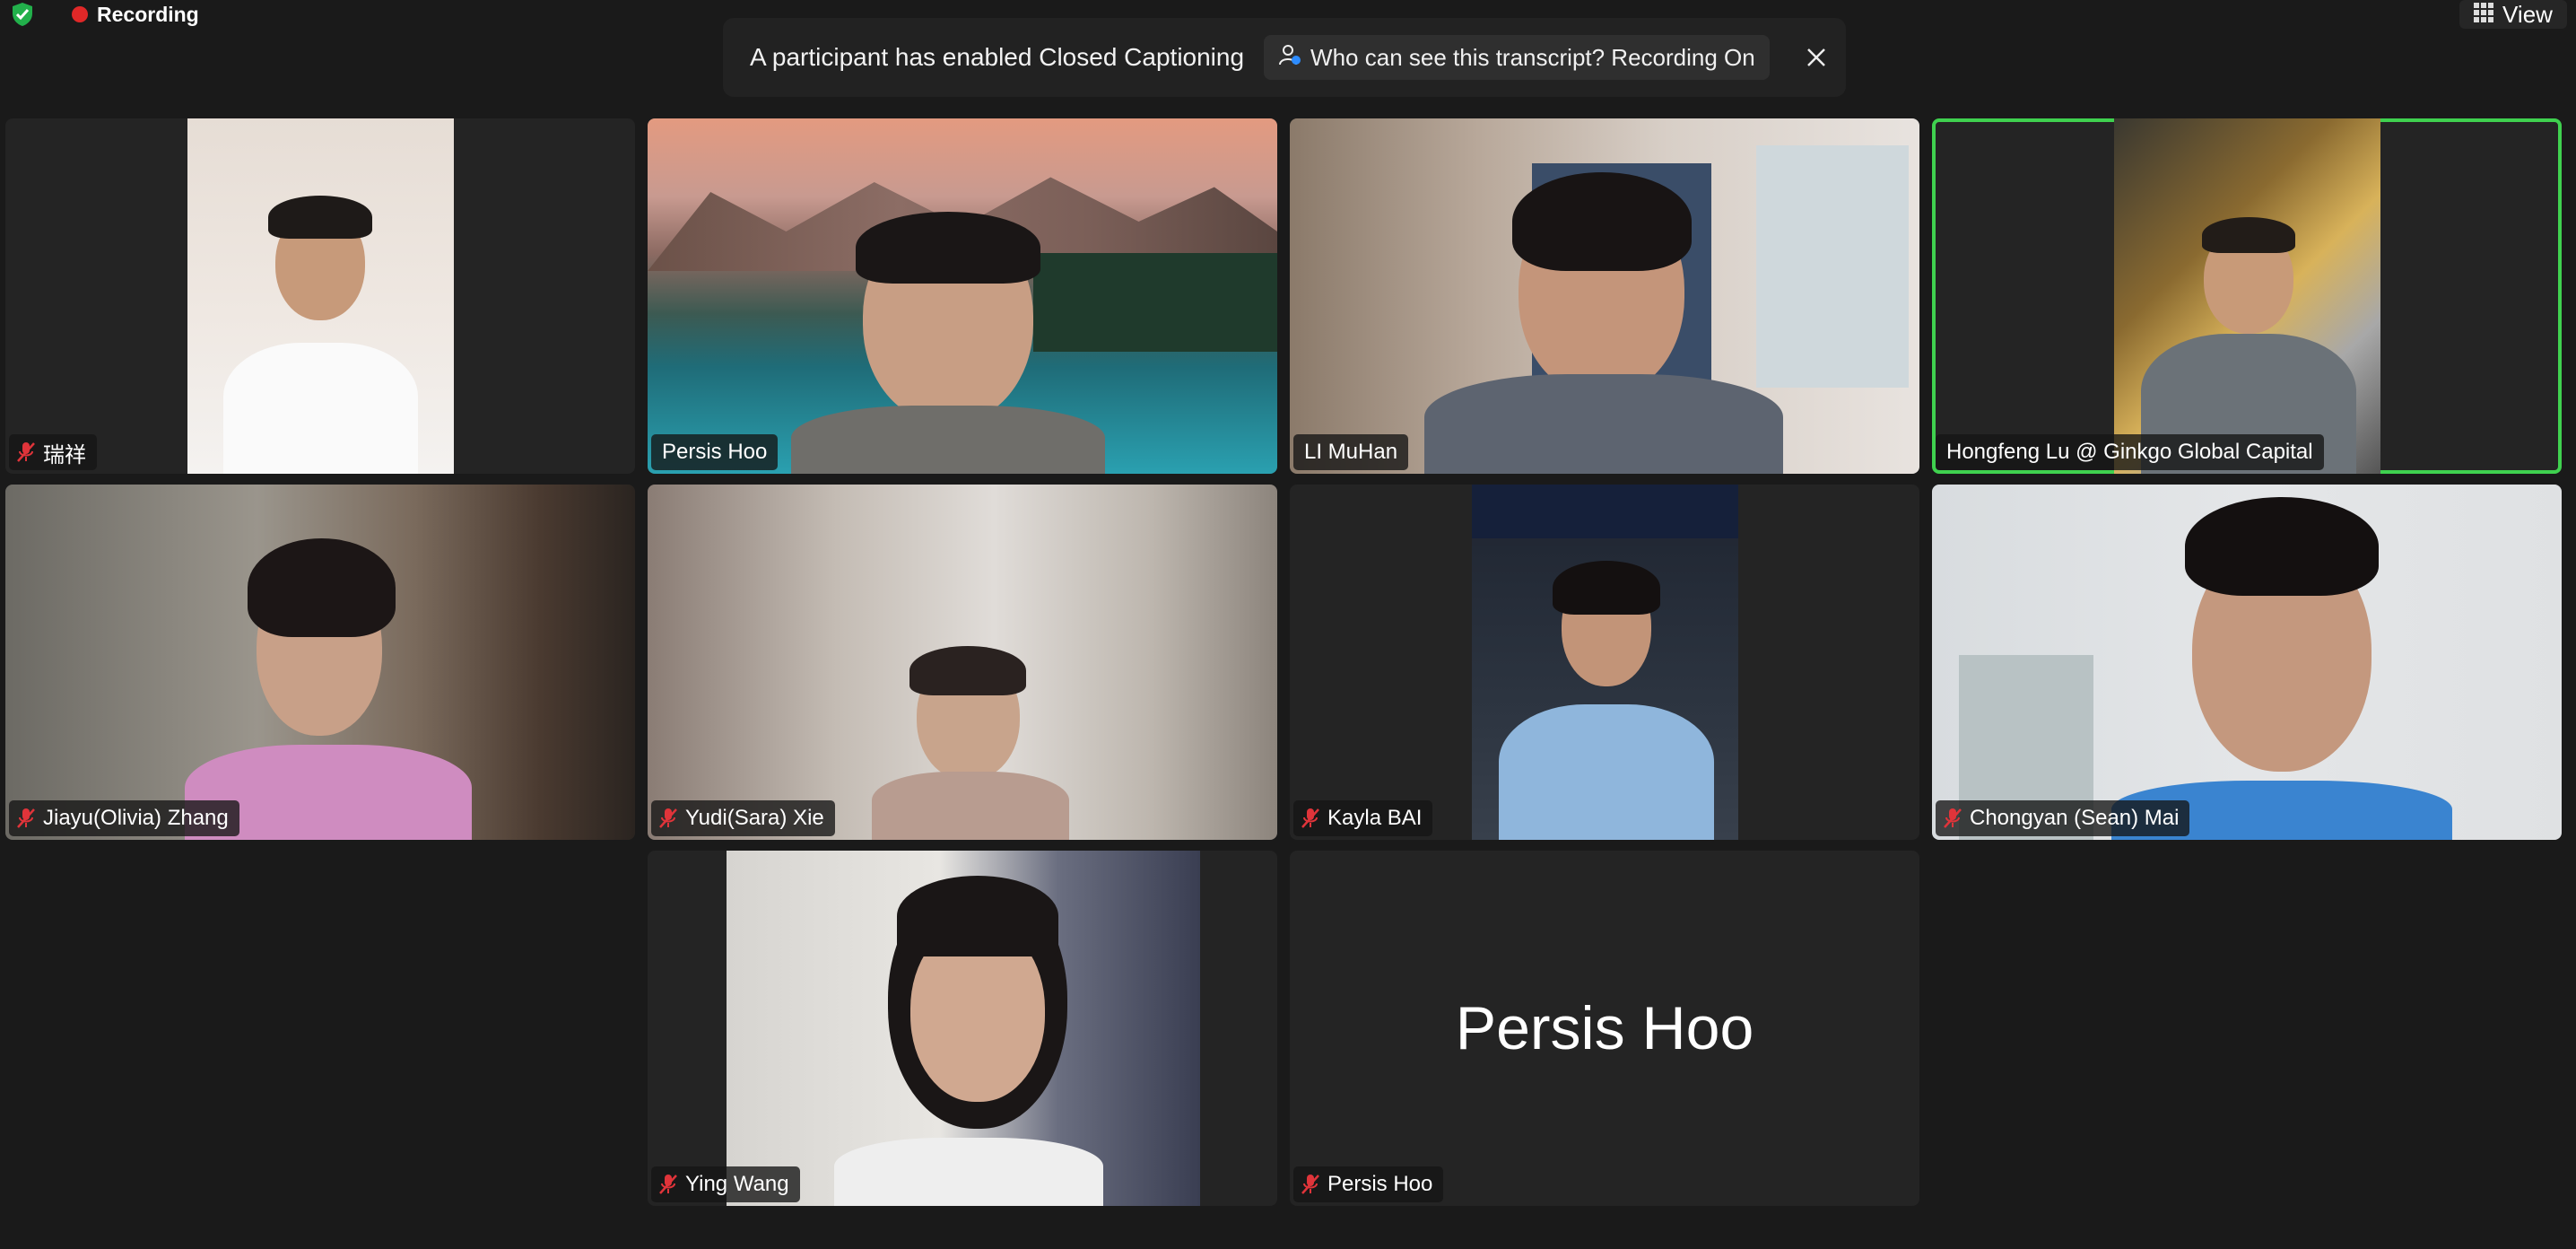  I want to click on top-left-status: Recording, so click(104, 15).